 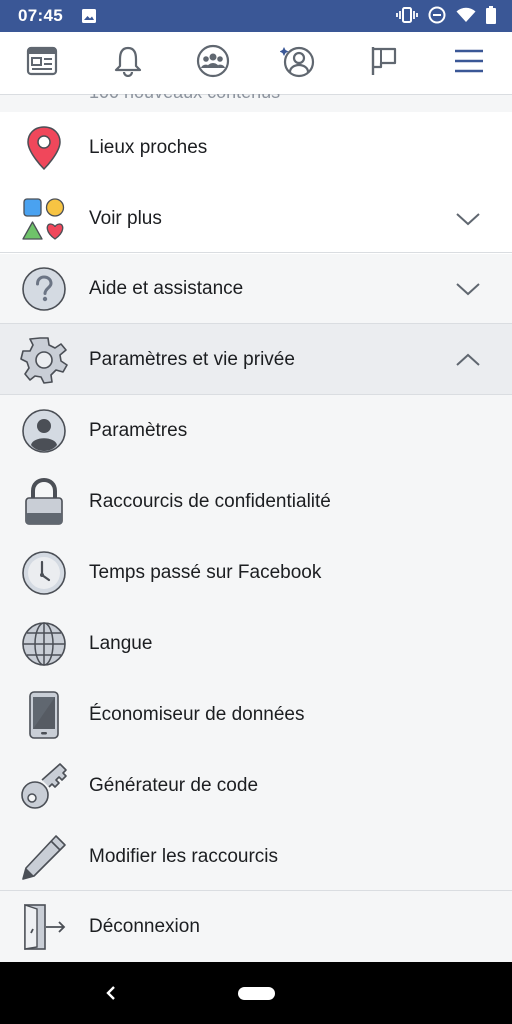 I want to click on partial-menu-item: 100 nouveaux contenus, so click(x=184, y=98).